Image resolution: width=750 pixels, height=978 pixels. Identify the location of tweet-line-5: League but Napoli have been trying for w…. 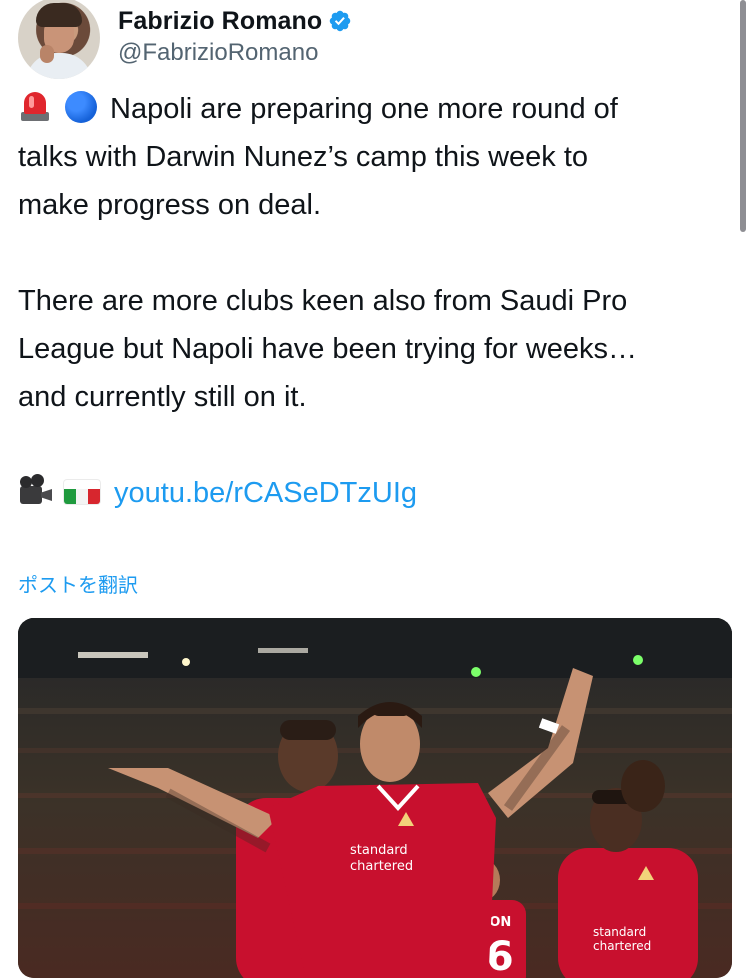
(328, 349).